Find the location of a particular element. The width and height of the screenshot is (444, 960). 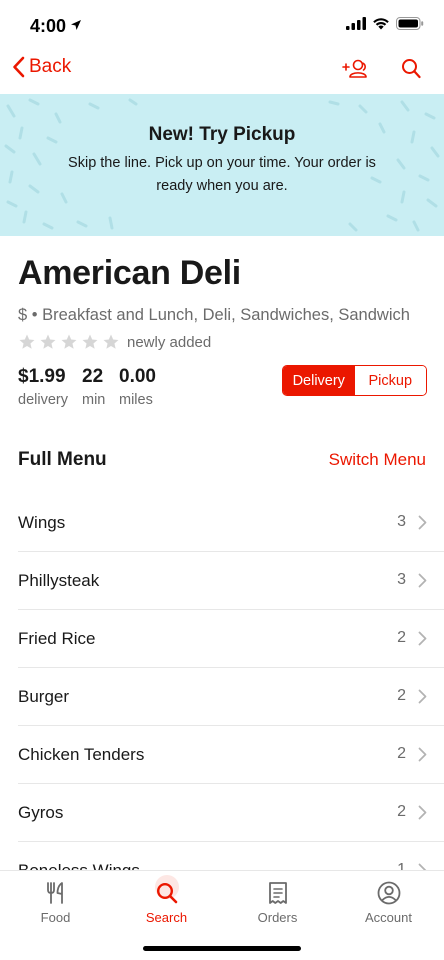

tab-label: Food is located at coordinates (55, 917).